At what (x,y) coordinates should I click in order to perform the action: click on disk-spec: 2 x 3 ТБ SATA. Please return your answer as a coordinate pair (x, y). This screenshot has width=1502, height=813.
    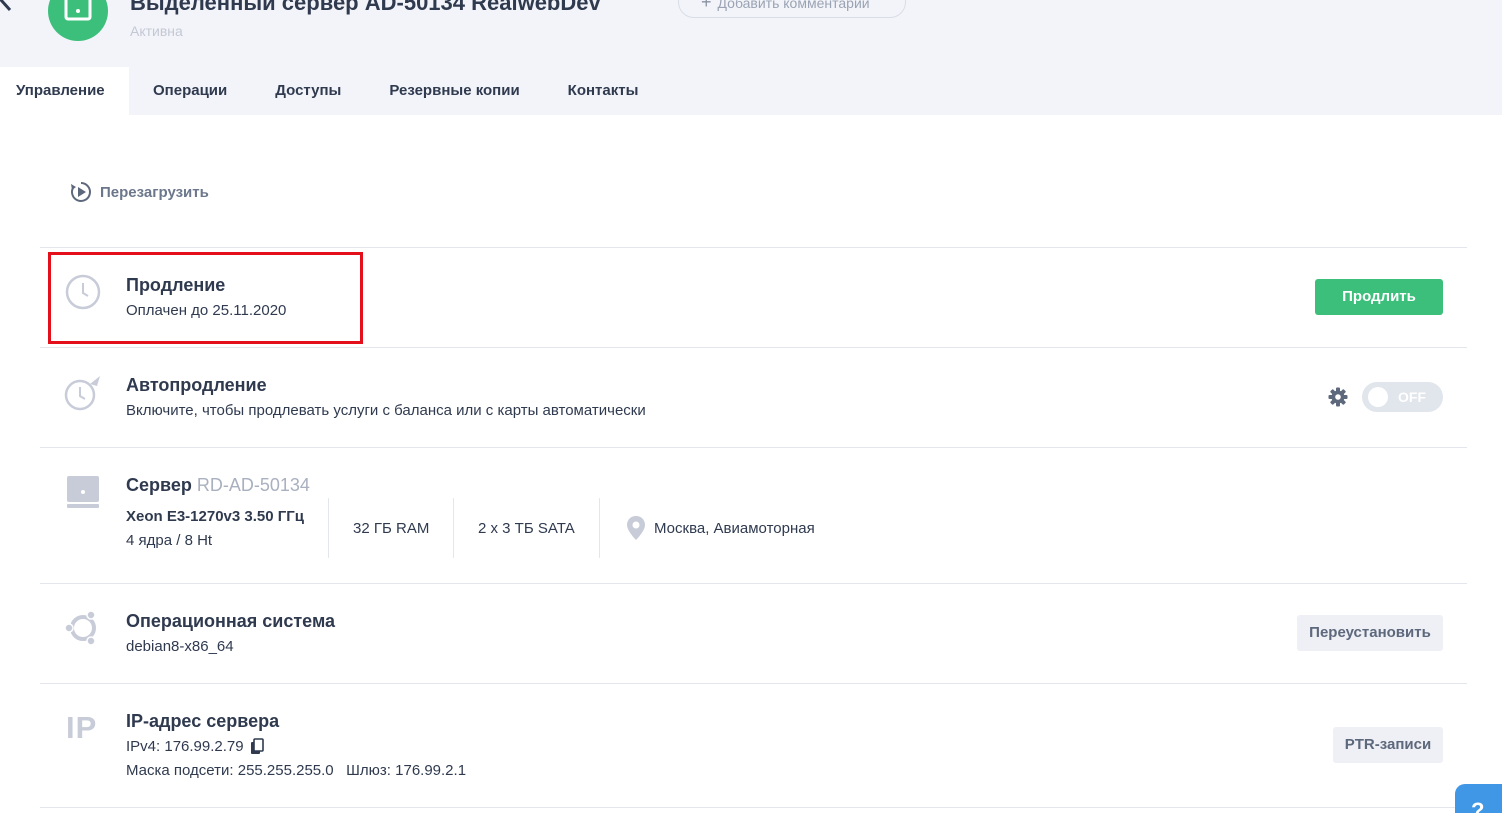
    Looking at the image, I should click on (526, 528).